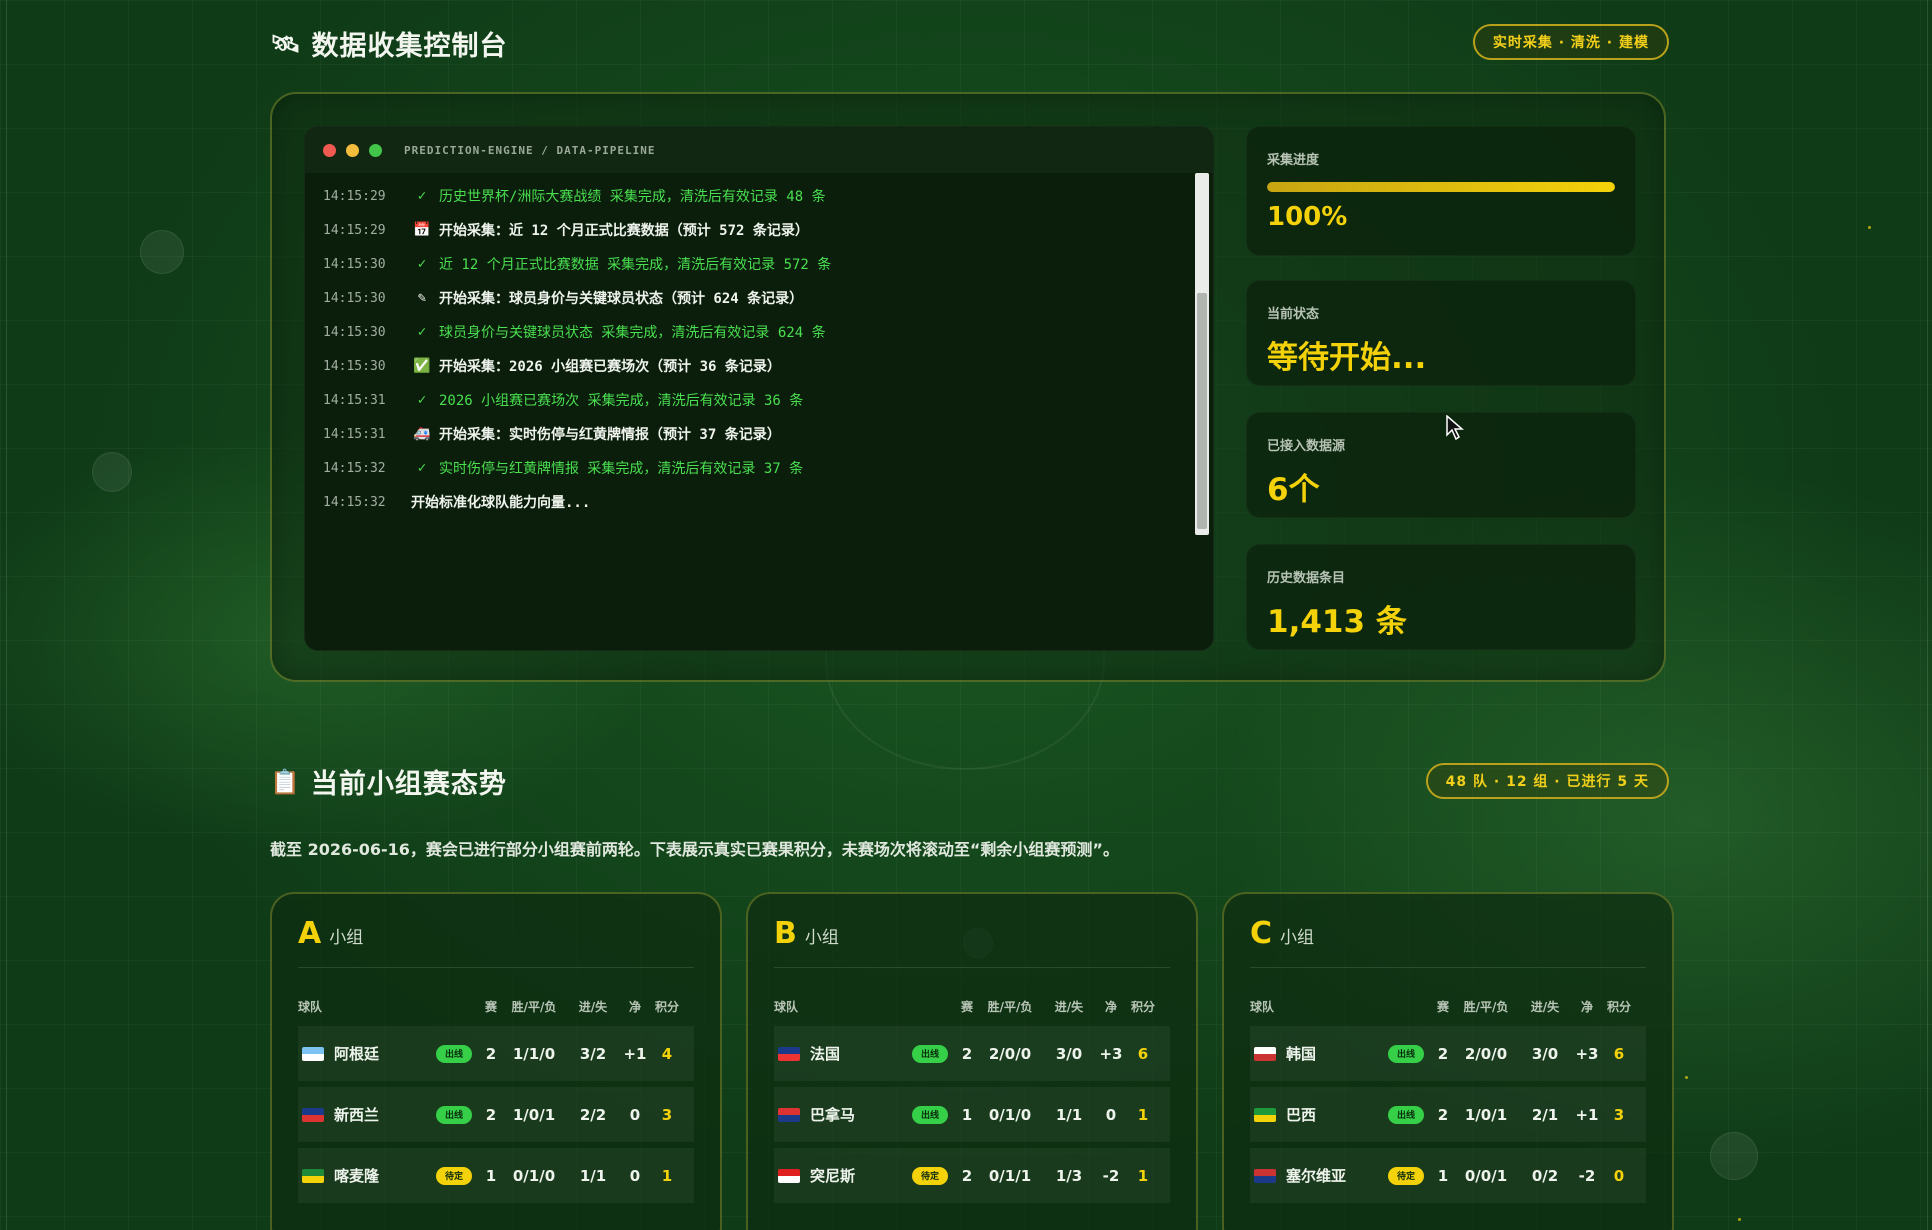 The width and height of the screenshot is (1932, 1230). I want to click on history-label: 历史数据条目, so click(1306, 578).